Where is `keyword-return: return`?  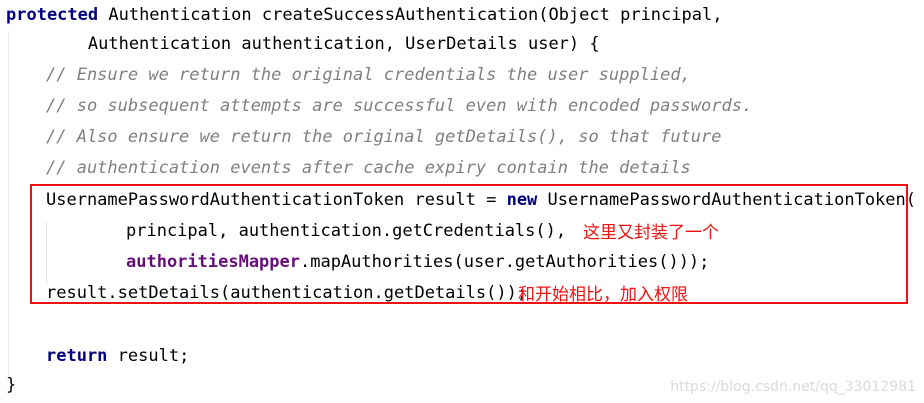
keyword-return: return is located at coordinates (77, 356).